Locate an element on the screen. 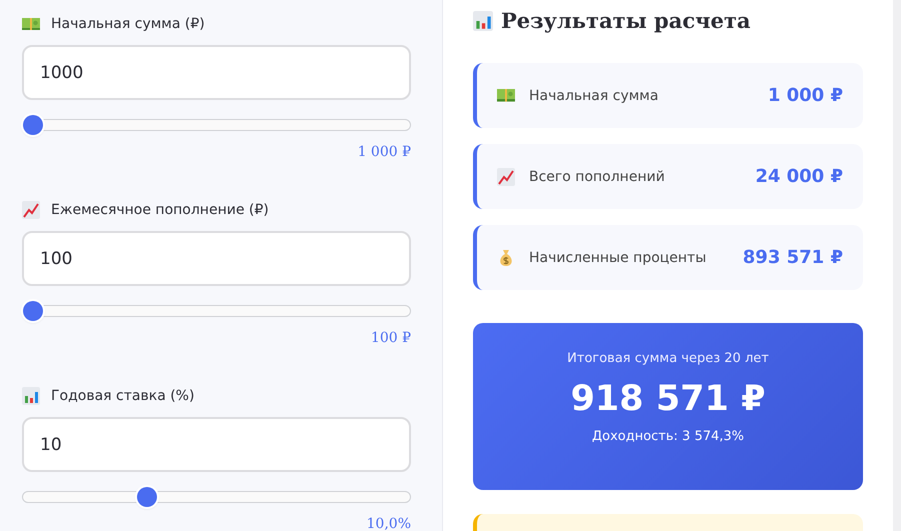  result-label: Начисленные проценты is located at coordinates (618, 258).